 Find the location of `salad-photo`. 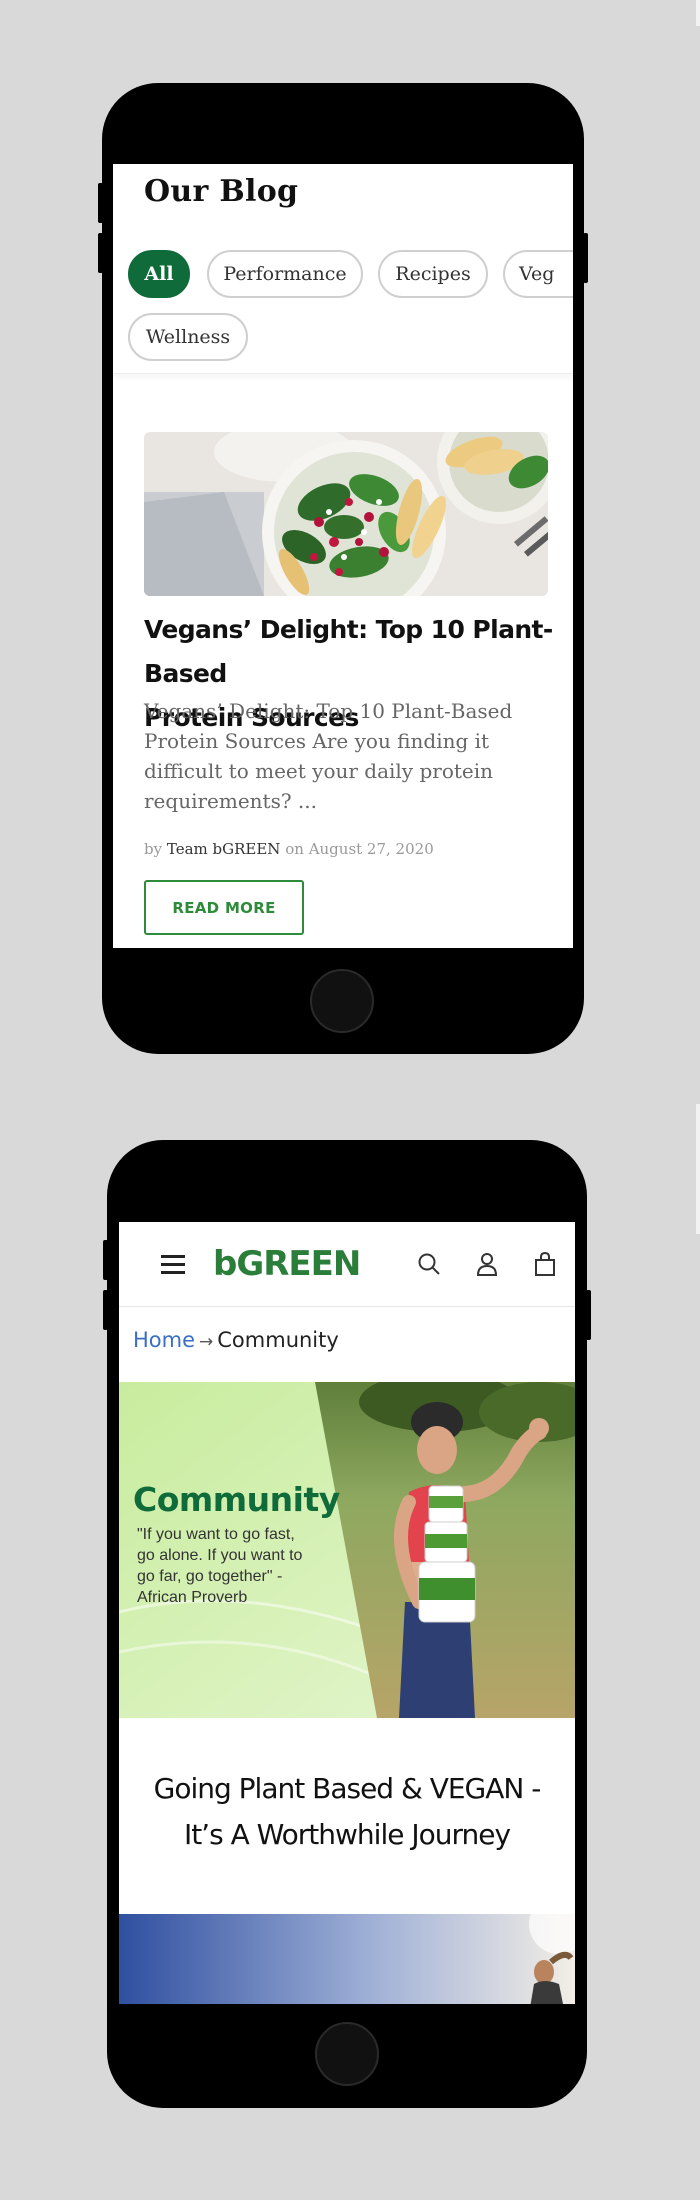

salad-photo is located at coordinates (346, 514).